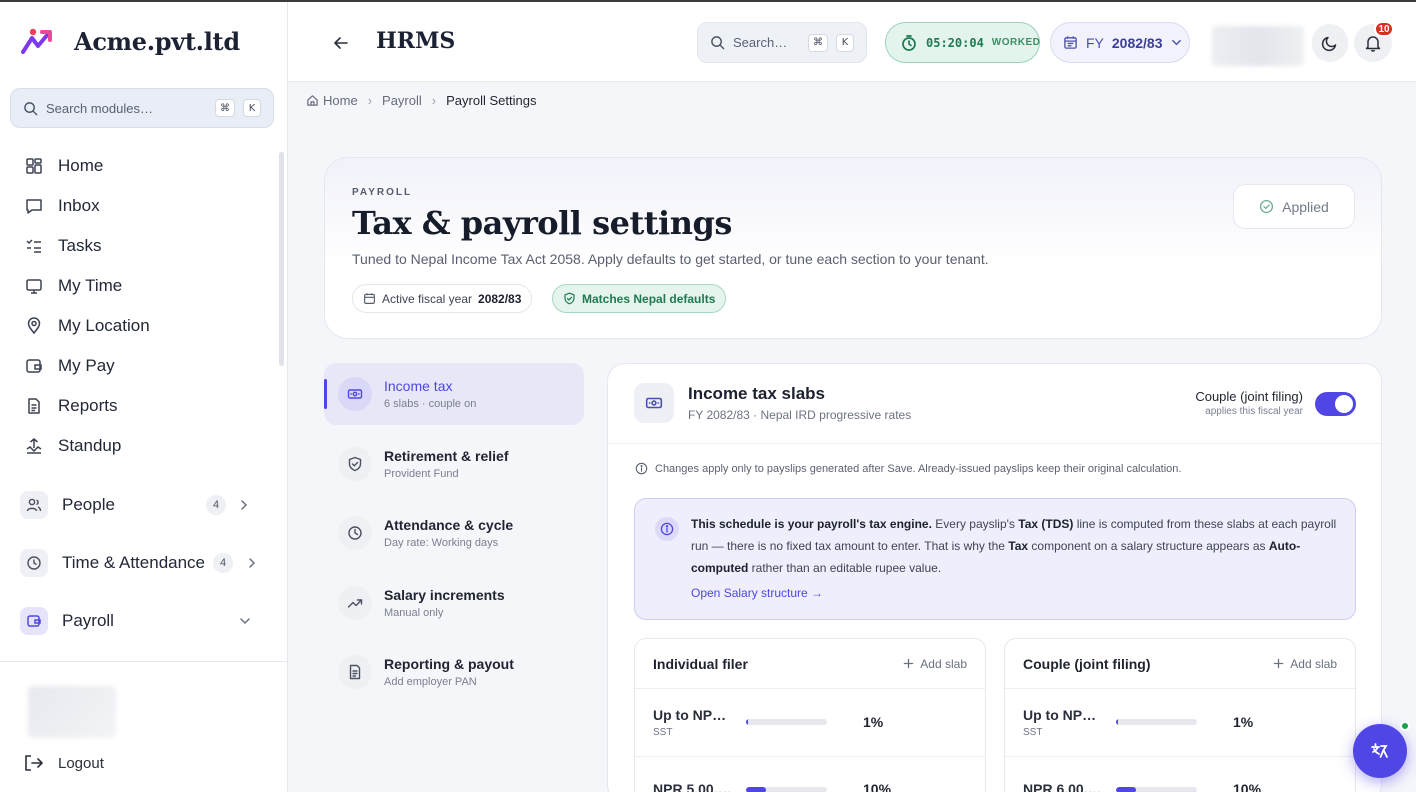  I want to click on couple-filing-toggle, so click(1335, 404).